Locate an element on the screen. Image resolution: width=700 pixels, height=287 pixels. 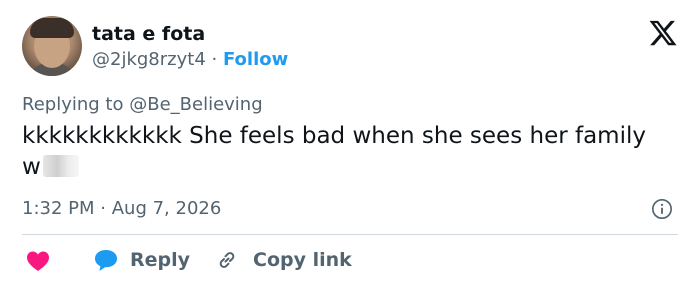
author-name: tata e fota is located at coordinates (148, 34).